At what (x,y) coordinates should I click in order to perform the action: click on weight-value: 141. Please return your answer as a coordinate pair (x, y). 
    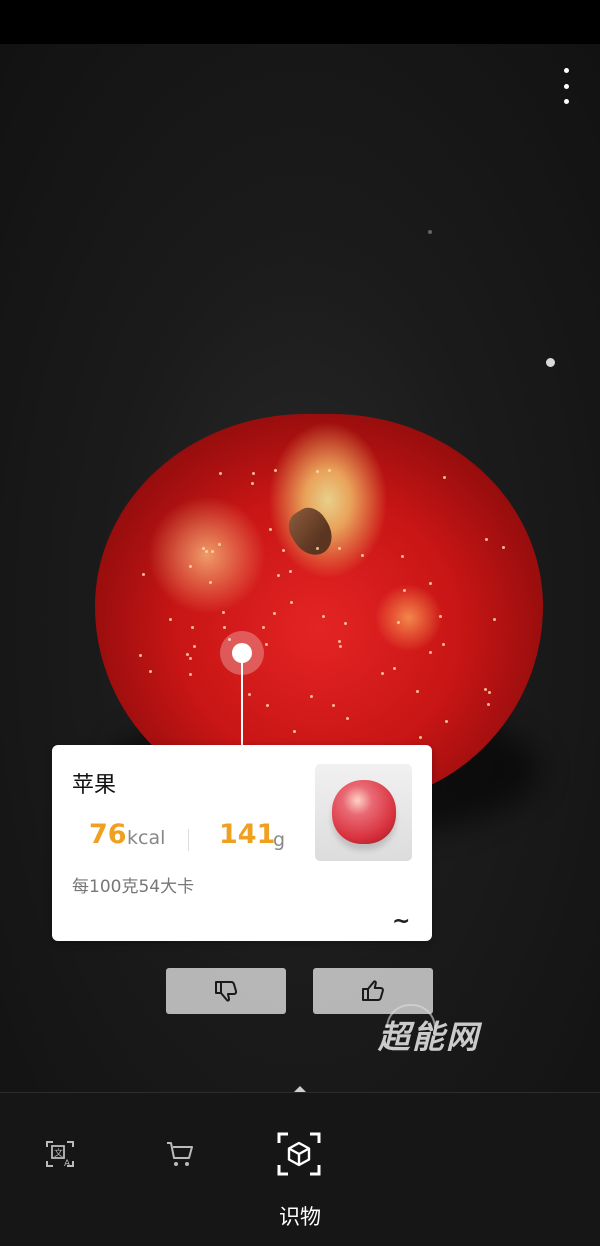
    Looking at the image, I should click on (247, 834).